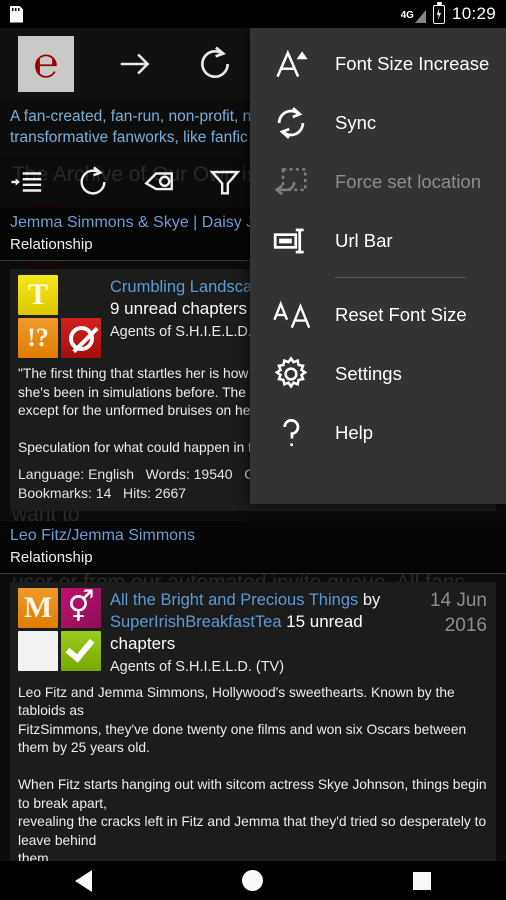  What do you see at coordinates (27, 182) in the screenshot?
I see `indent-list-icon` at bounding box center [27, 182].